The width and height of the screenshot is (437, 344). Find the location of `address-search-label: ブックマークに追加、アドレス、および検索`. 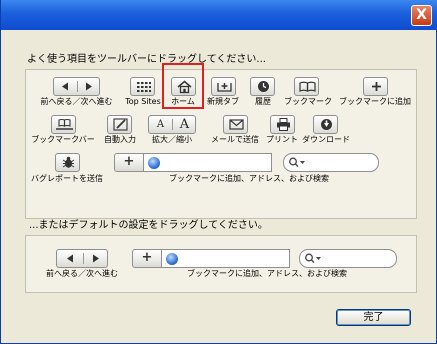

address-search-label: ブックマークに追加、アドレス、および検索 is located at coordinates (249, 178).